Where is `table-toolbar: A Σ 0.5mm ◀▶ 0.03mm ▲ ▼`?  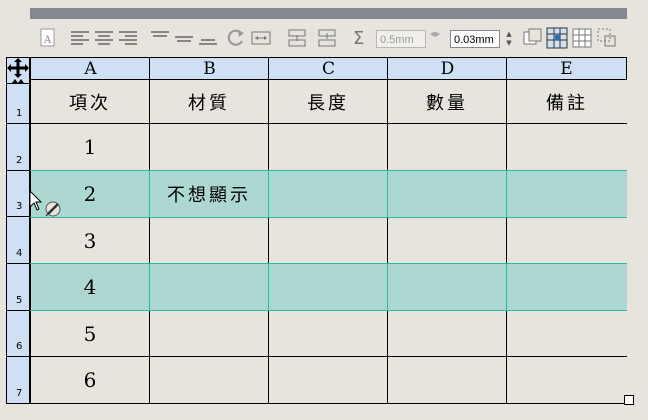
table-toolbar: A Σ 0.5mm ◀▶ 0.03mm ▲ ▼ is located at coordinates (328, 38).